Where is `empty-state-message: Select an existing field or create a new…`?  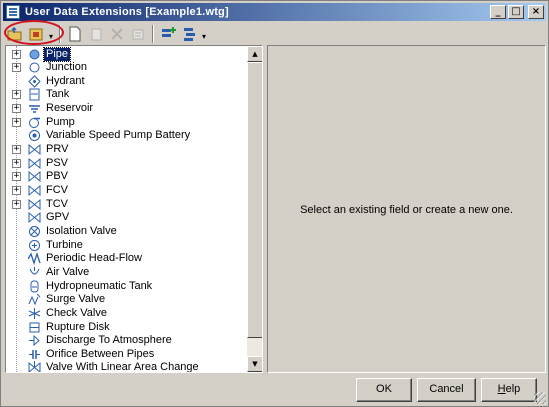
empty-state-message: Select an existing field or create a new… is located at coordinates (406, 210).